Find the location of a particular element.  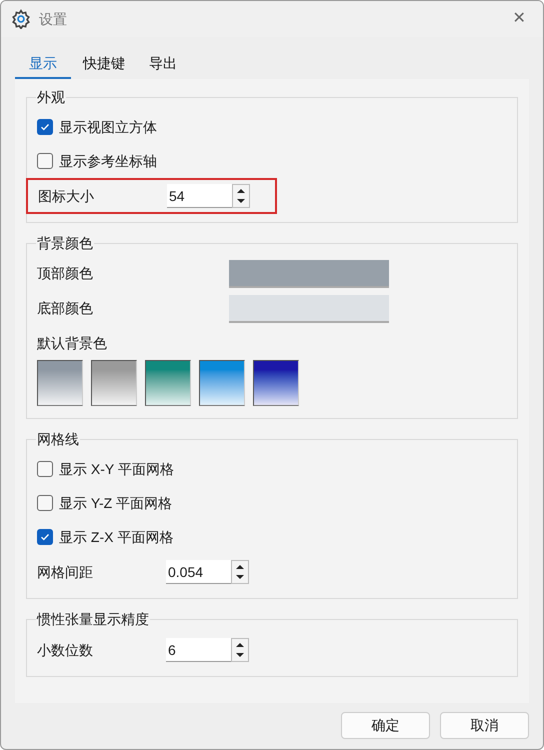

tab: 快捷键 is located at coordinates (104, 64).